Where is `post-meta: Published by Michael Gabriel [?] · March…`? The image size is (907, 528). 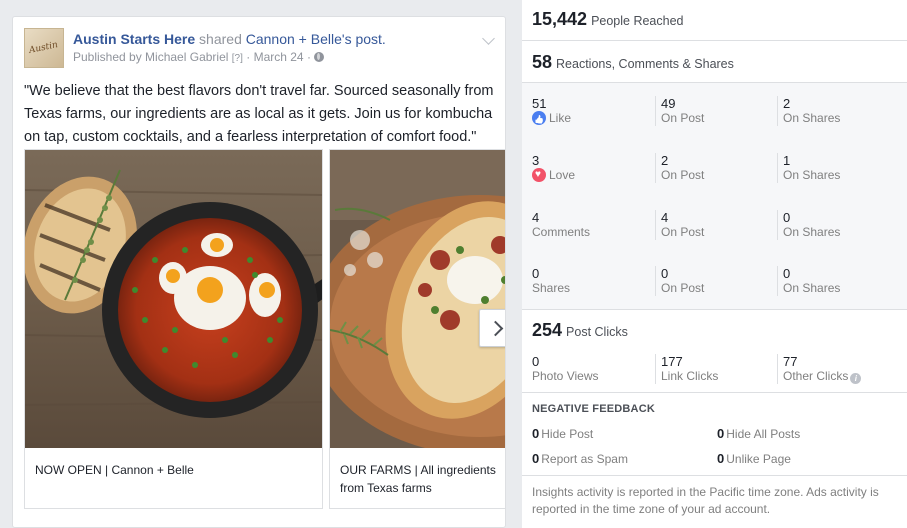 post-meta: Published by Michael Gabriel [?] · March… is located at coordinates (199, 57).